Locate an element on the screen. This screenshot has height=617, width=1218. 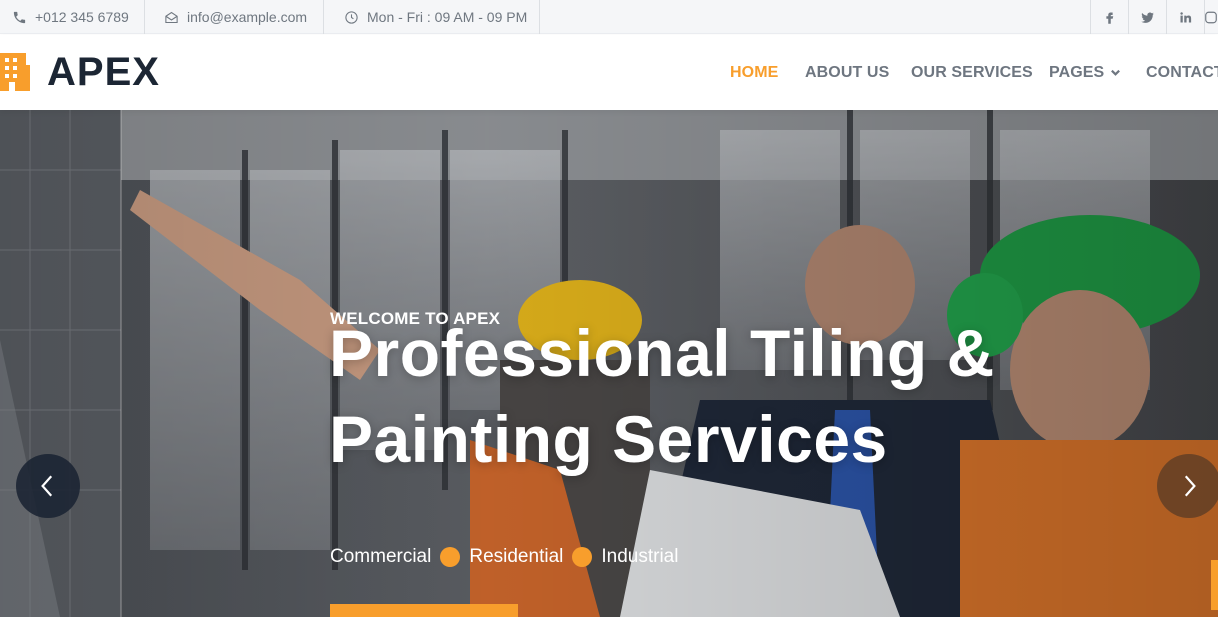
facebook-icon is located at coordinates (1109, 18).